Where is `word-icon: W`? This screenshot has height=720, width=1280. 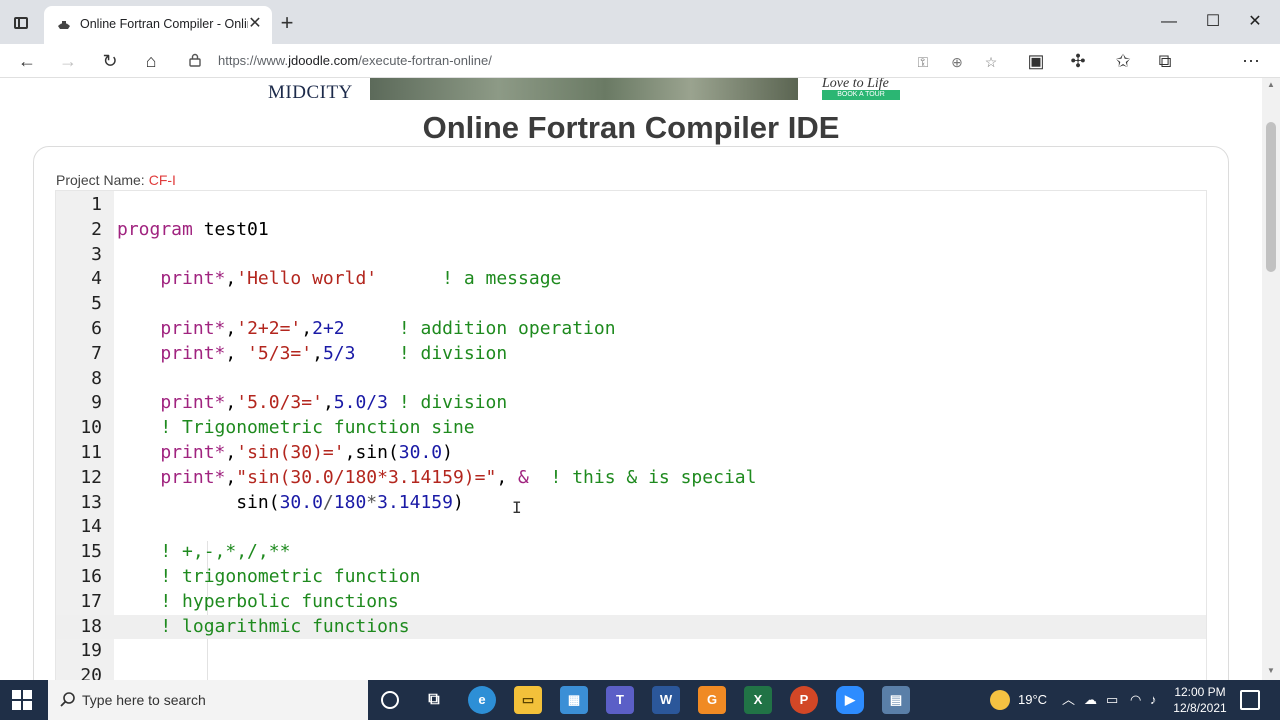
word-icon: W is located at coordinates (666, 700).